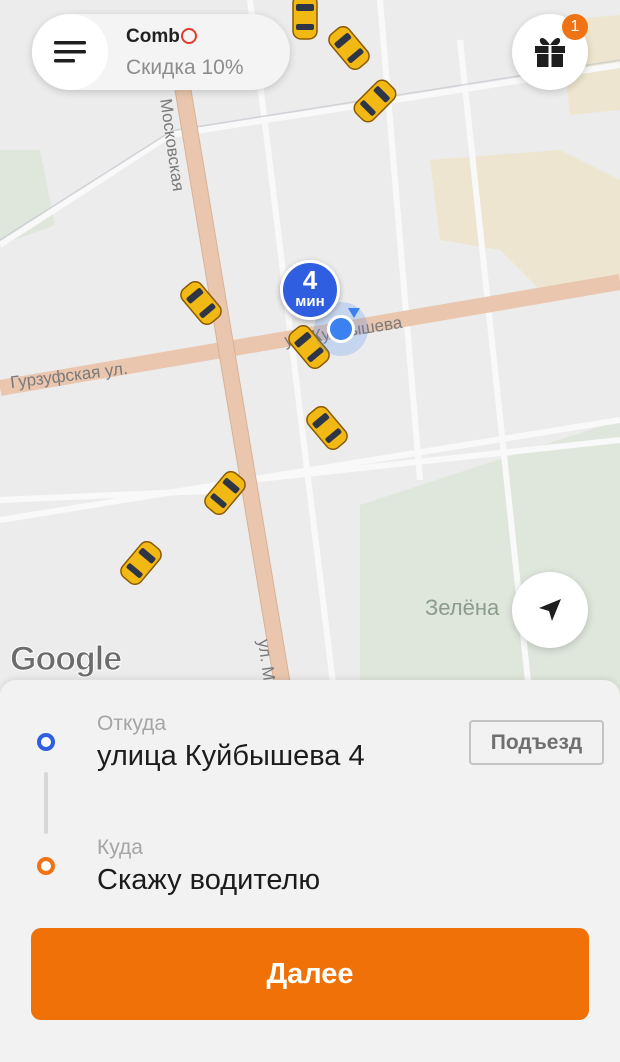 This screenshot has height=1062, width=620. Describe the element at coordinates (305, 20) in the screenshot. I see `taxi-car-icon` at that location.